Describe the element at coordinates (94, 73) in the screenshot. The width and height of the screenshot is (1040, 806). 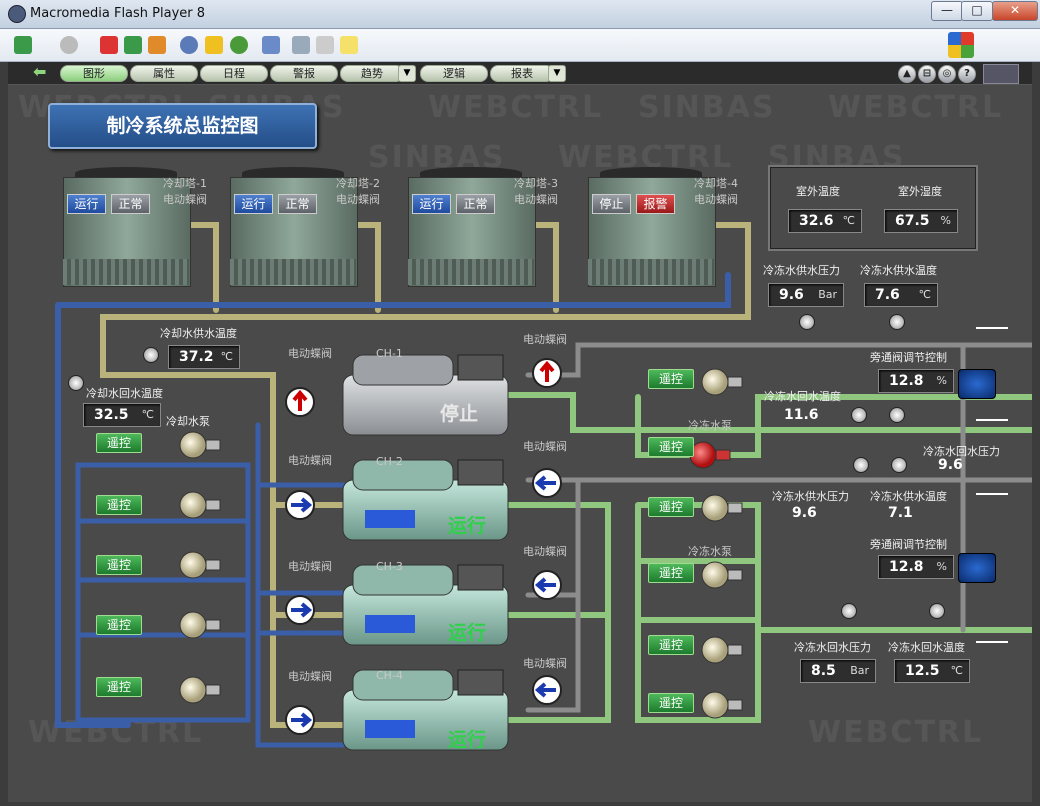
I see `nav-graphics: 图形` at that location.